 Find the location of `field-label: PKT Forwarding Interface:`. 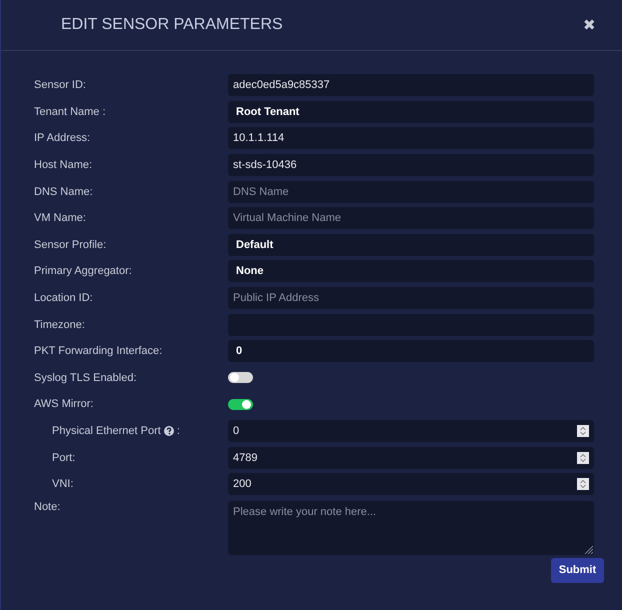

field-label: PKT Forwarding Interface: is located at coordinates (98, 351).